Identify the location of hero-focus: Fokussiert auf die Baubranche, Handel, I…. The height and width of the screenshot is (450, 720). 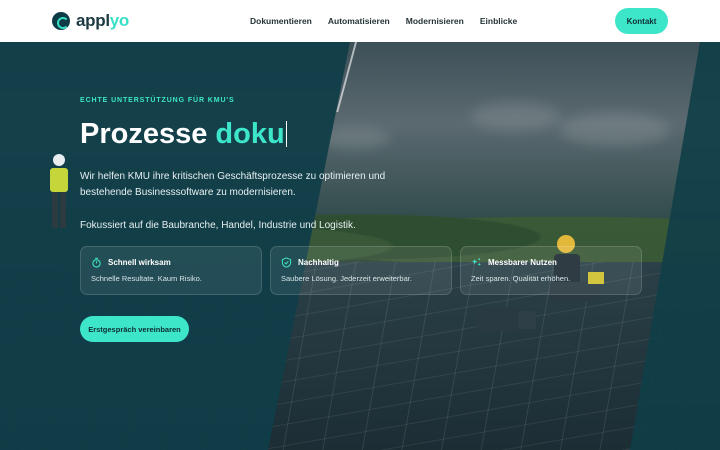
(218, 225).